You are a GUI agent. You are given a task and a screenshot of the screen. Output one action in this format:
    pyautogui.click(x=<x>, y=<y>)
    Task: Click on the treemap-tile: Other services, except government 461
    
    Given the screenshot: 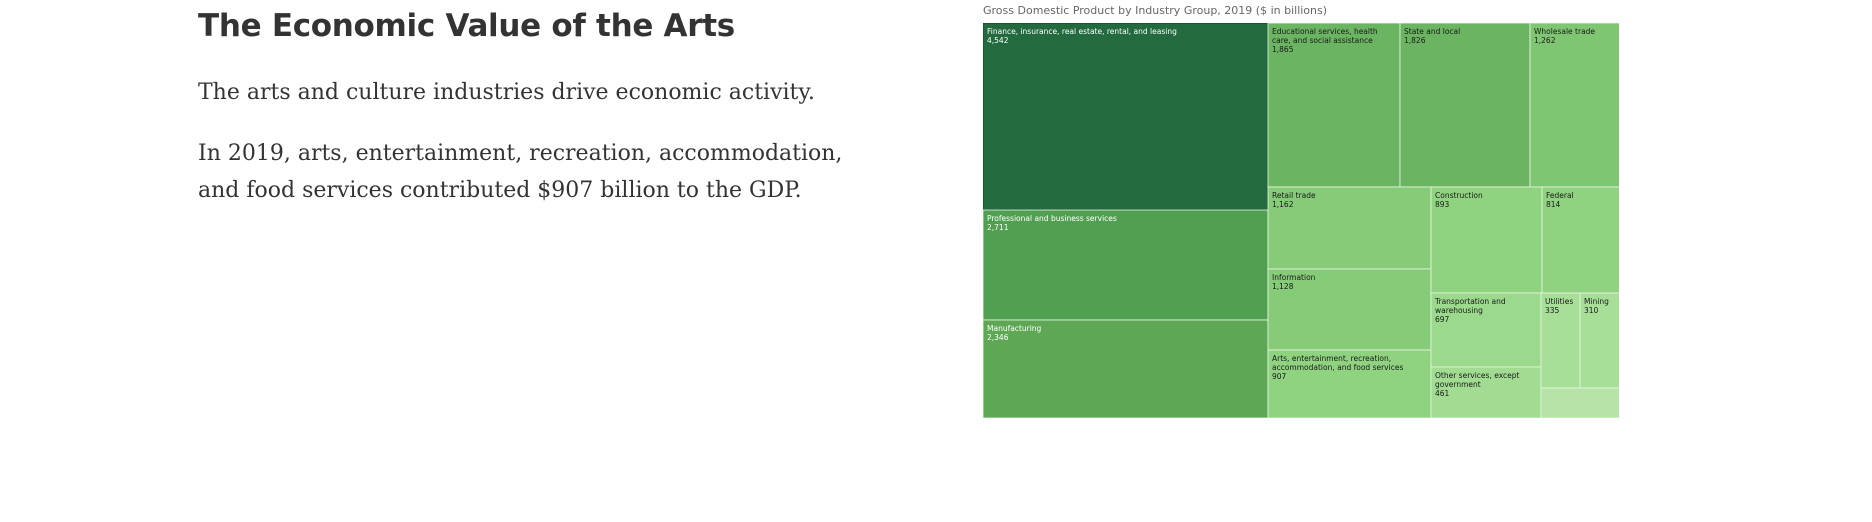 What is the action you would take?
    pyautogui.click(x=1486, y=392)
    